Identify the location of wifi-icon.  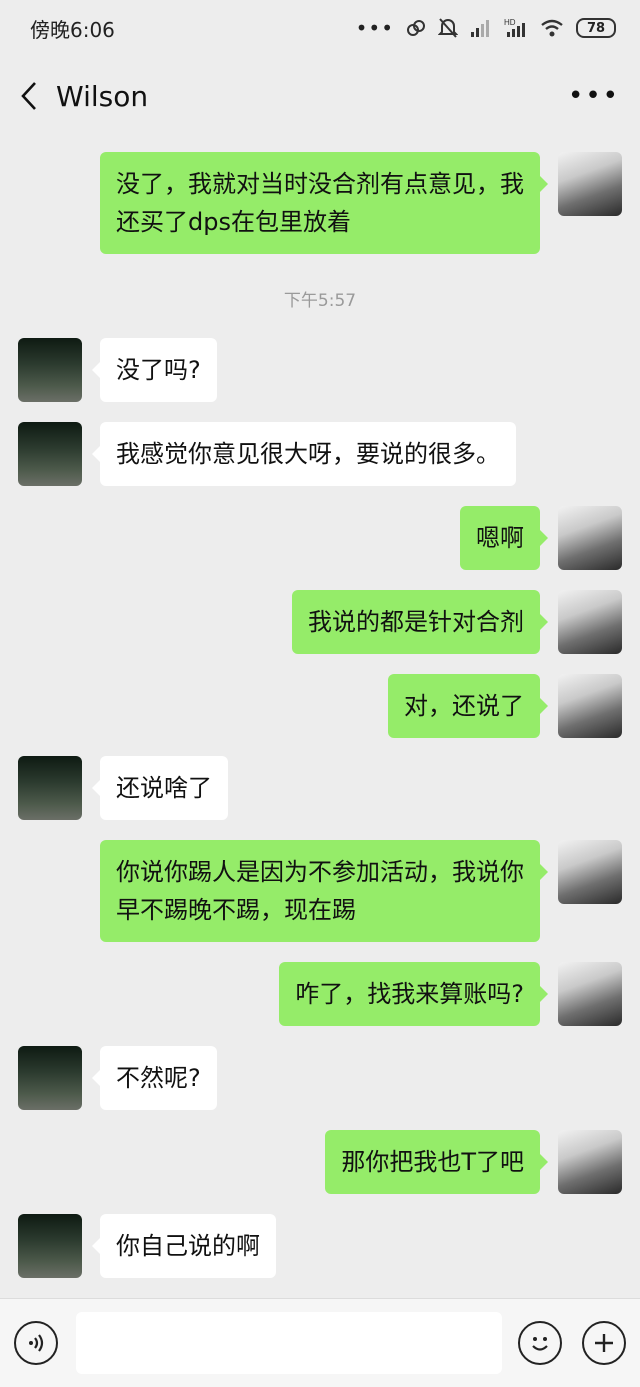
(552, 28).